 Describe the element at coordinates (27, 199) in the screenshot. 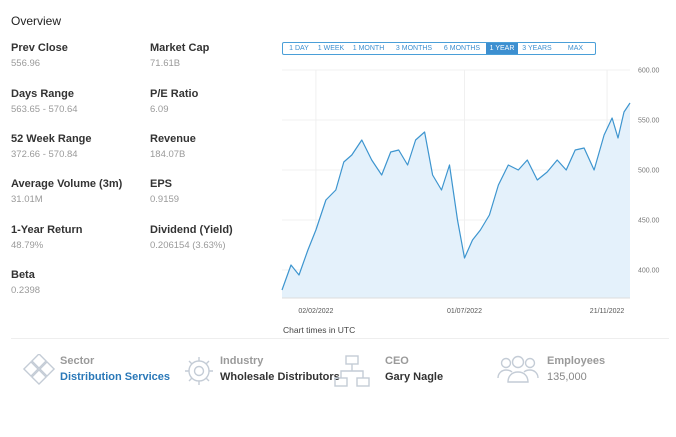

I see `stat-value: 31.01M` at that location.